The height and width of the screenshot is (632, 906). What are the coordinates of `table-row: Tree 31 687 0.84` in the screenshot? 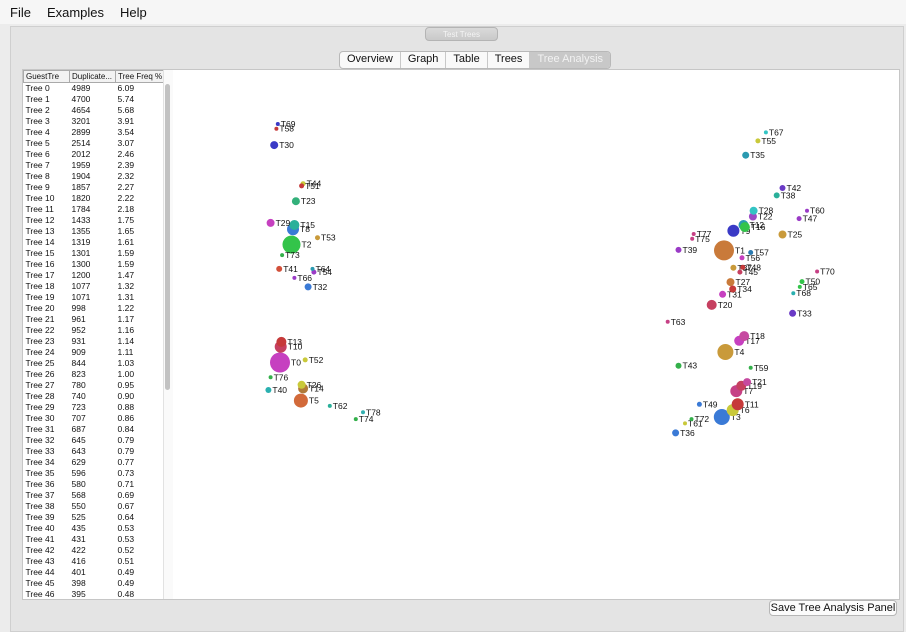 It's located at (95, 429).